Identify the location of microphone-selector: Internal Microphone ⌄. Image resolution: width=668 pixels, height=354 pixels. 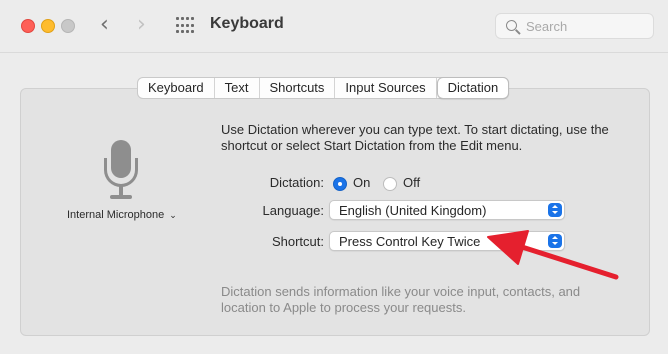
(122, 215).